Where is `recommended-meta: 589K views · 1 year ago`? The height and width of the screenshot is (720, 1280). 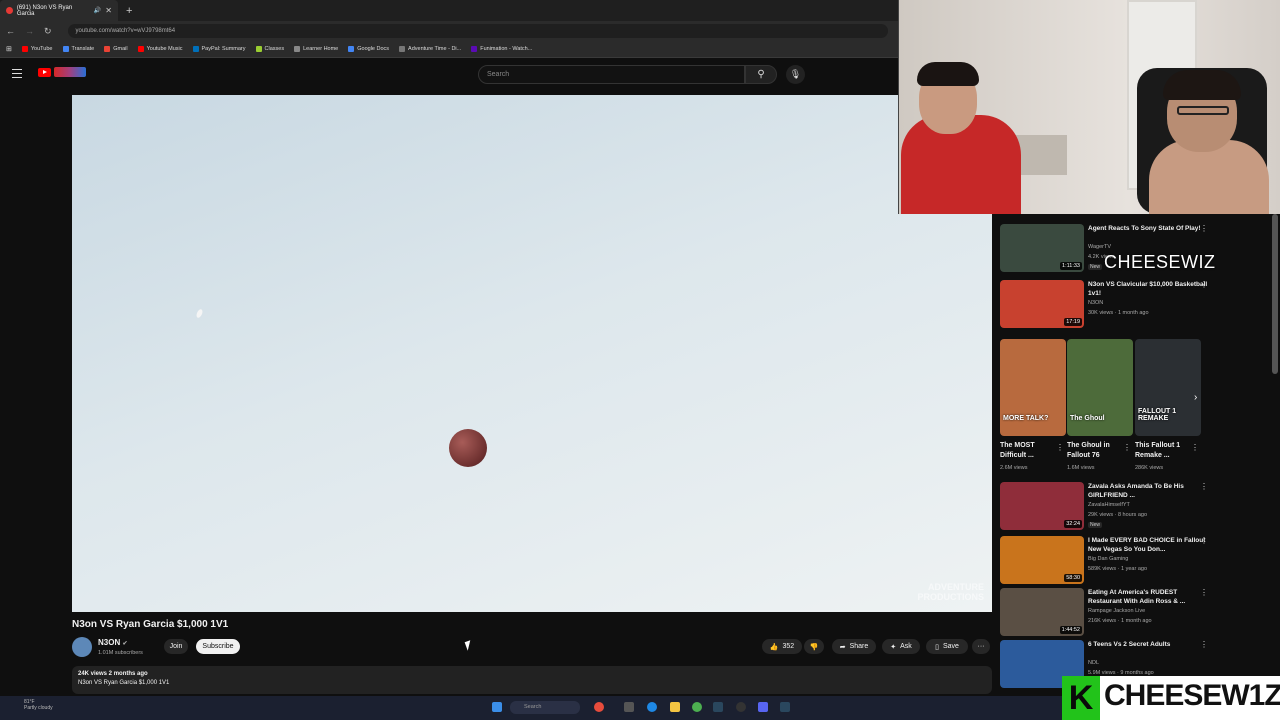
recommended-meta: 589K views · 1 year ago is located at coordinates (1118, 569).